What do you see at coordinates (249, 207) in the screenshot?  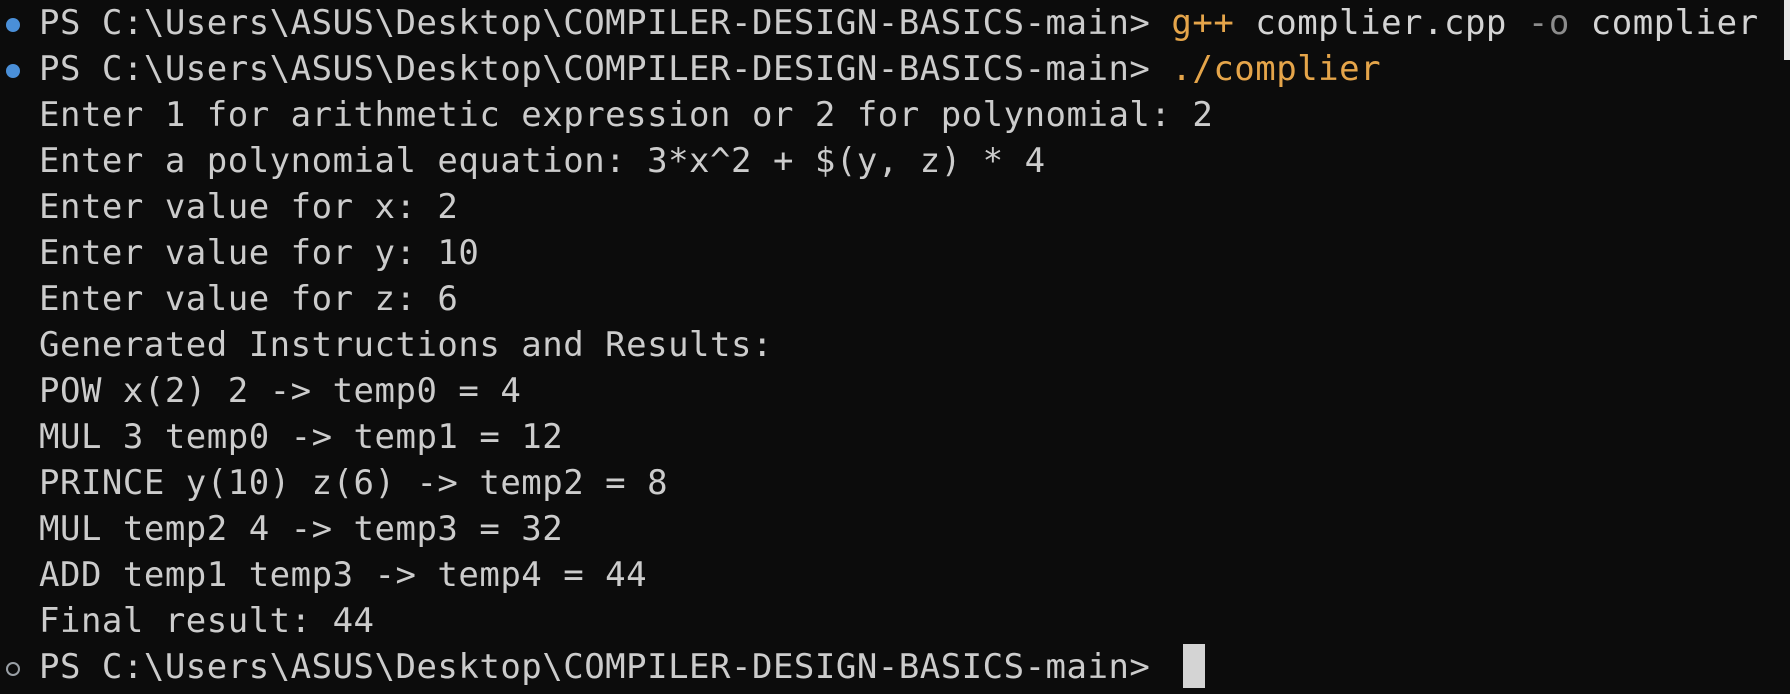 I see `output-line: Enter value for x: 2` at bounding box center [249, 207].